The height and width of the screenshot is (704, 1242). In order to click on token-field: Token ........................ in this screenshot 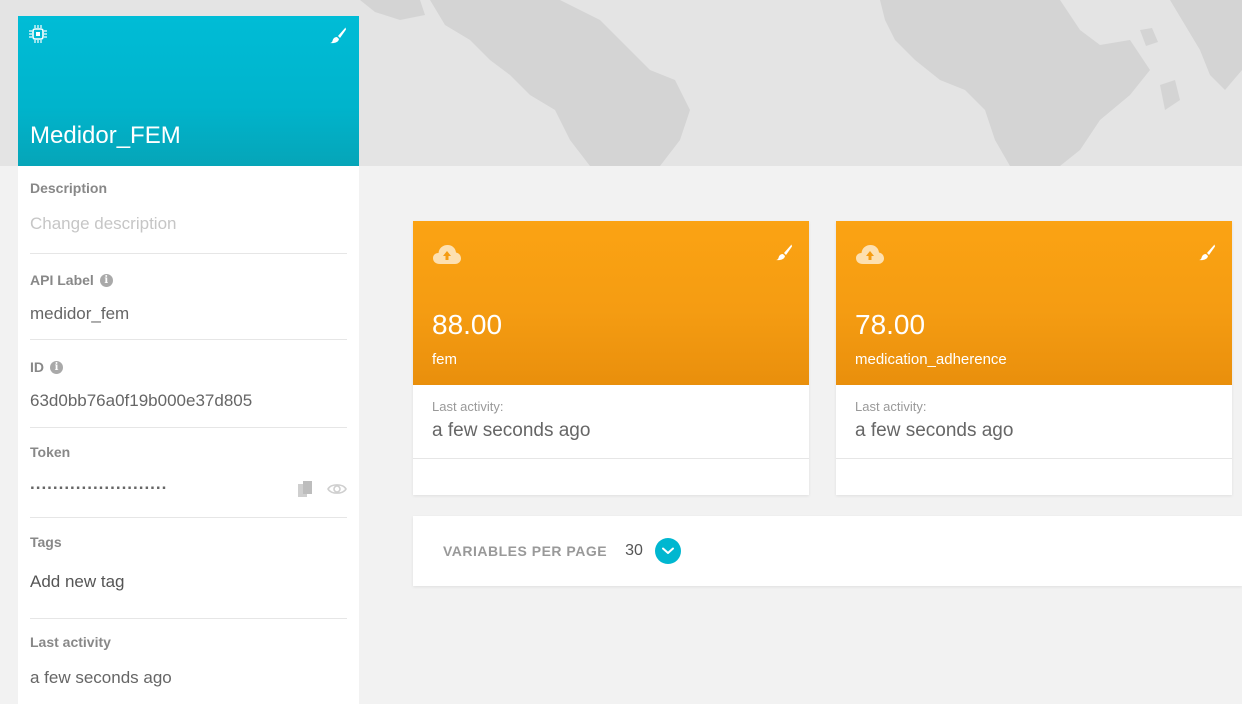, I will do `click(188, 473)`.